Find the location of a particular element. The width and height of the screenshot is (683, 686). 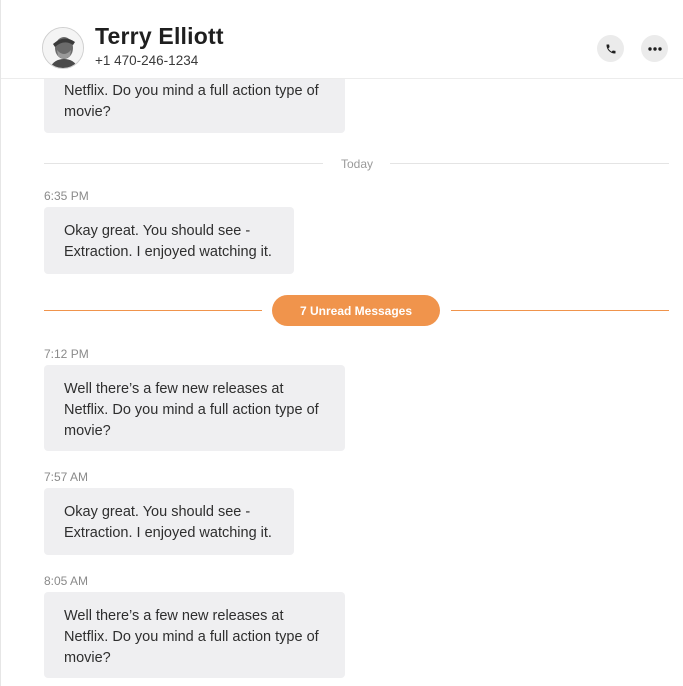

unread-divider-right is located at coordinates (560, 310).